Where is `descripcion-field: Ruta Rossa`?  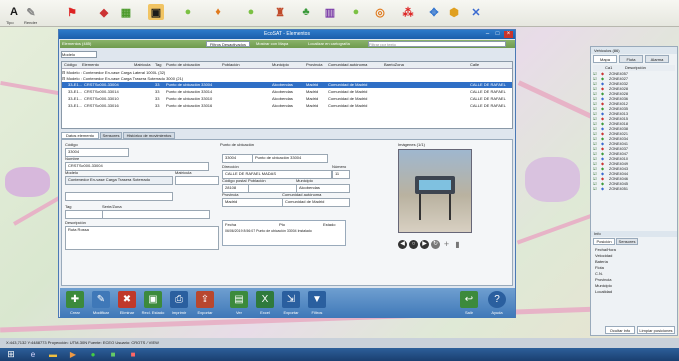
descripcion-field: Ruta Rossa is located at coordinates (142, 238).